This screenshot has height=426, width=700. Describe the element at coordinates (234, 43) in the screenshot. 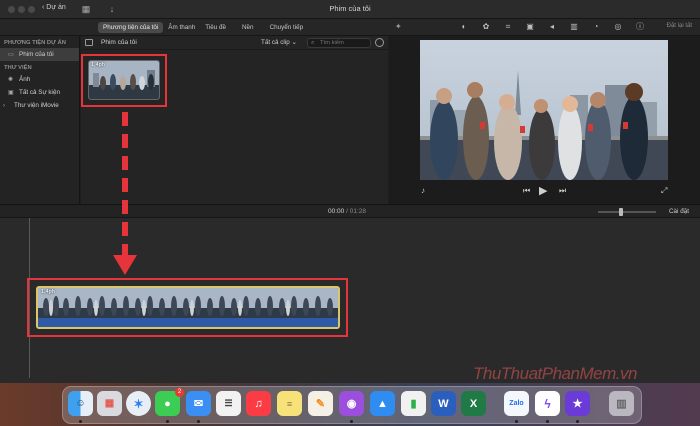

I see `browser-header: Phim của tôi Tất cả clip ⌄ ⌕ Tìm kiếm` at that location.